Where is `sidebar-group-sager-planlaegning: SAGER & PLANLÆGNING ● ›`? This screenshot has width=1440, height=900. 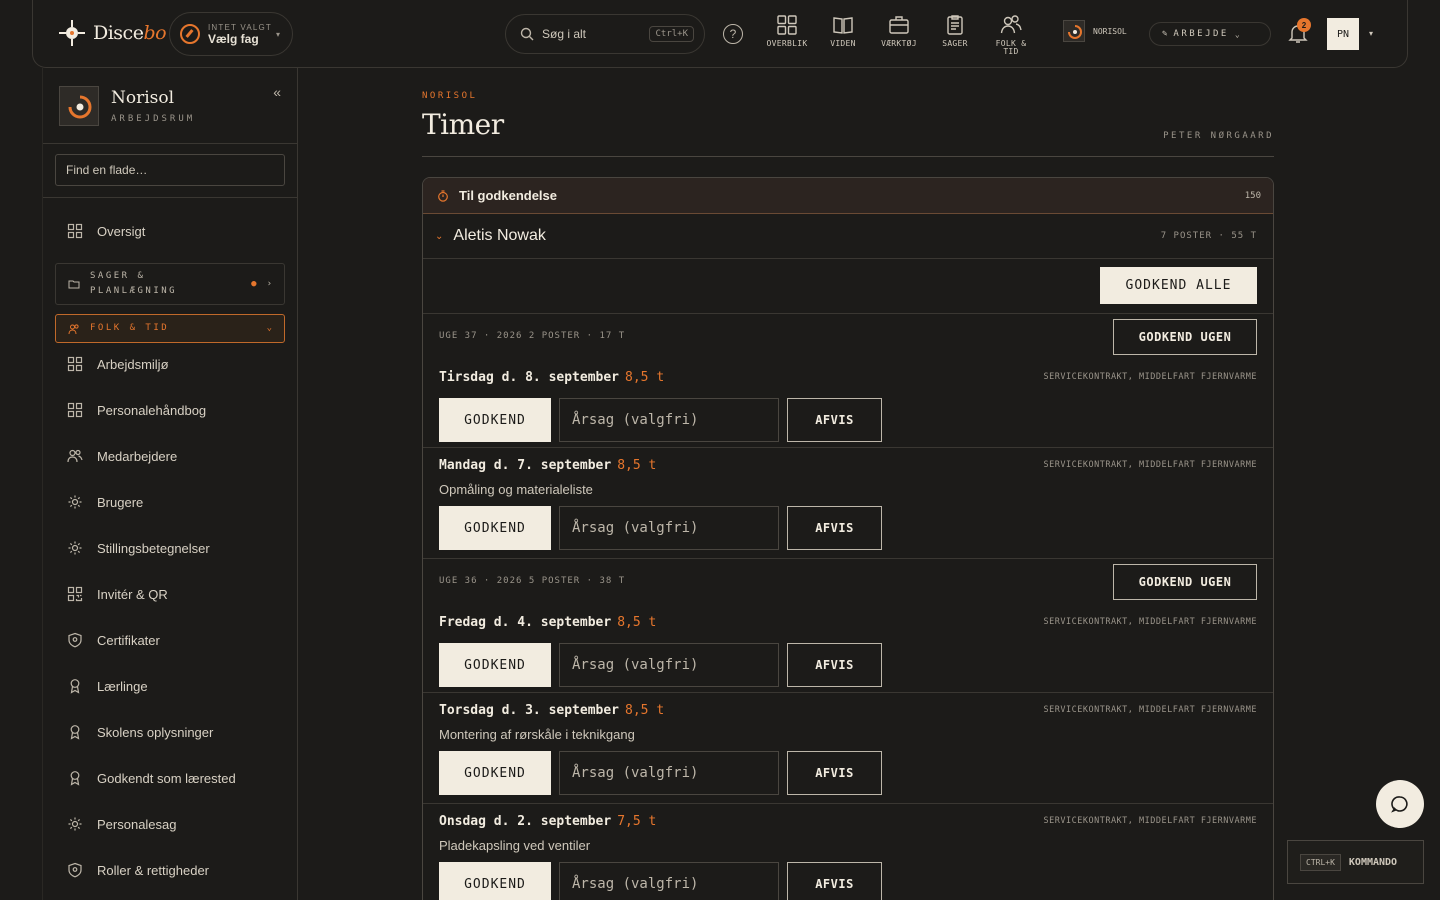
sidebar-group-sager-planlaegning: SAGER & PLANLÆGNING ● › is located at coordinates (170, 284).